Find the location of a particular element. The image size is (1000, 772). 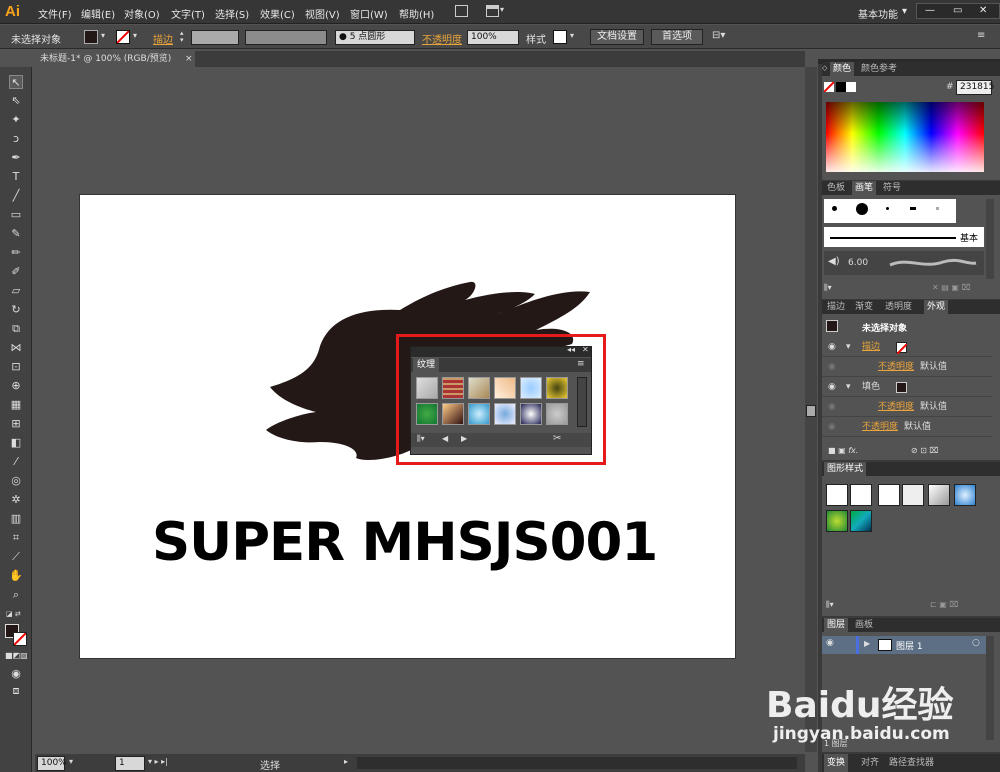

opacity-field: 100% is located at coordinates (493, 37).